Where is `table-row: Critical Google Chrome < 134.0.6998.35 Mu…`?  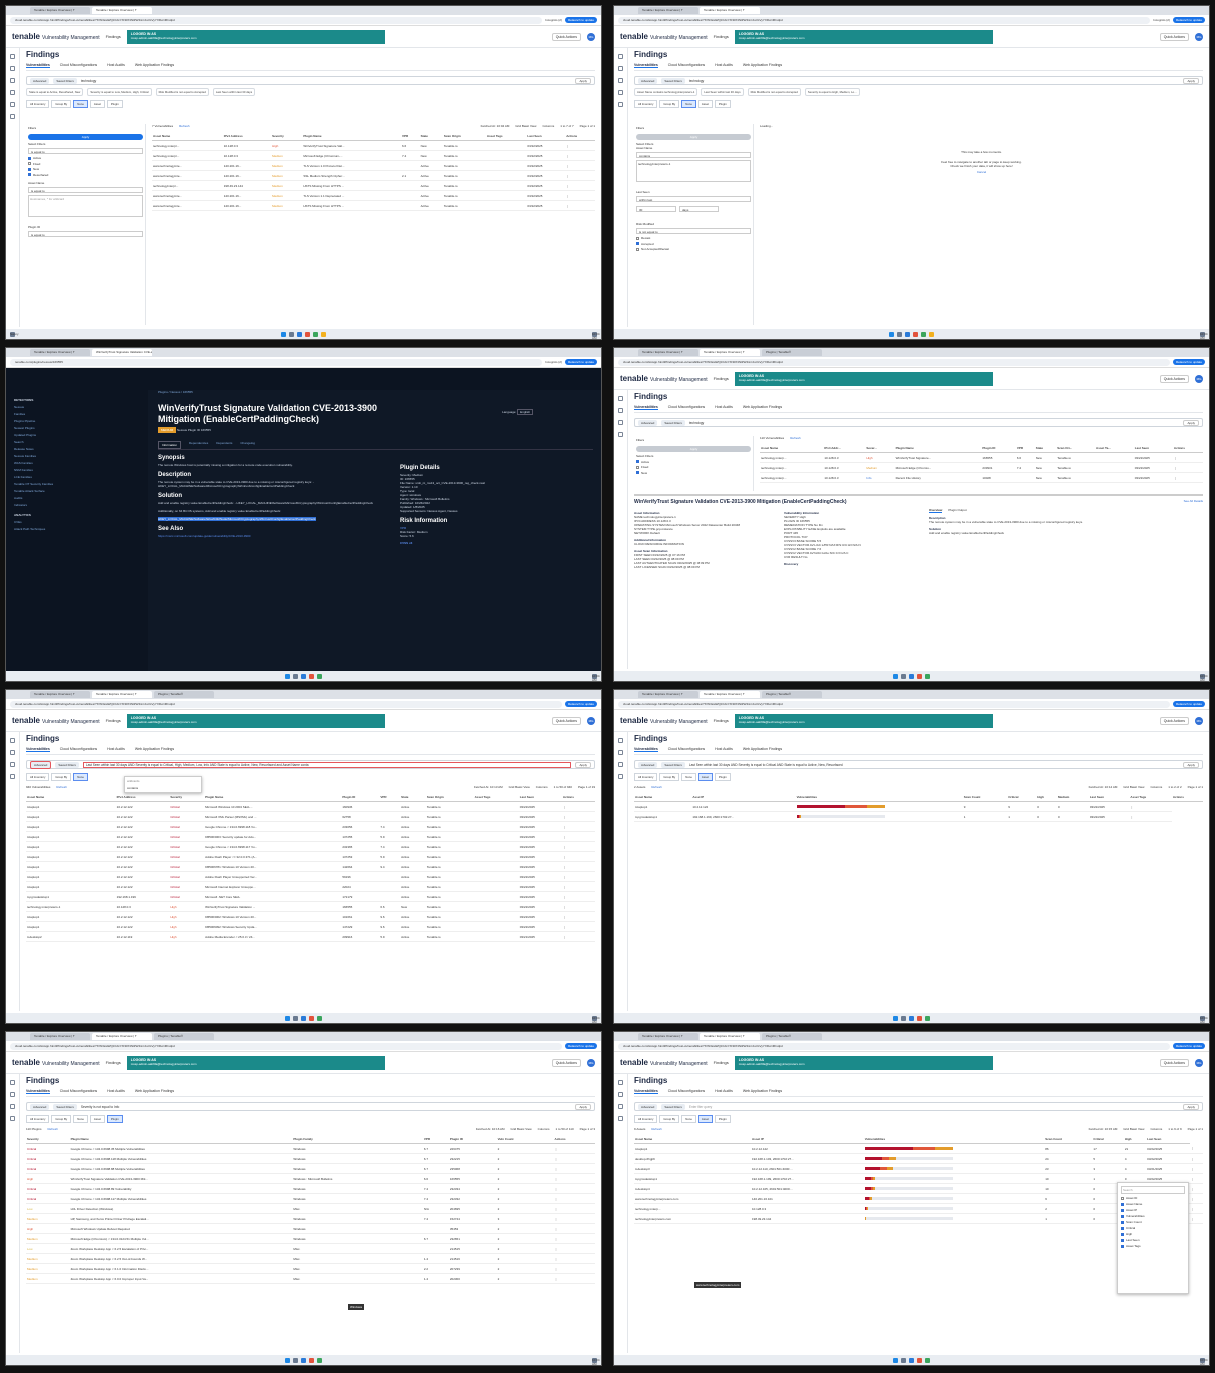 table-row: Critical Google Chrome < 134.0.6998.35 Mu… is located at coordinates (310, 1148).